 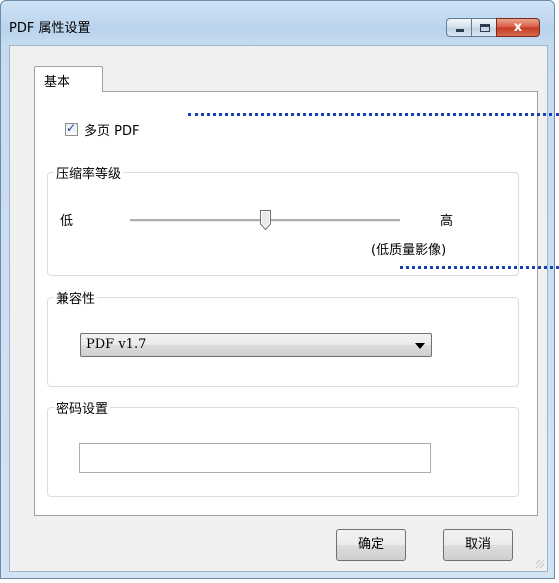 I want to click on multipage-row: ✓ 多页 PDF, so click(x=102, y=129).